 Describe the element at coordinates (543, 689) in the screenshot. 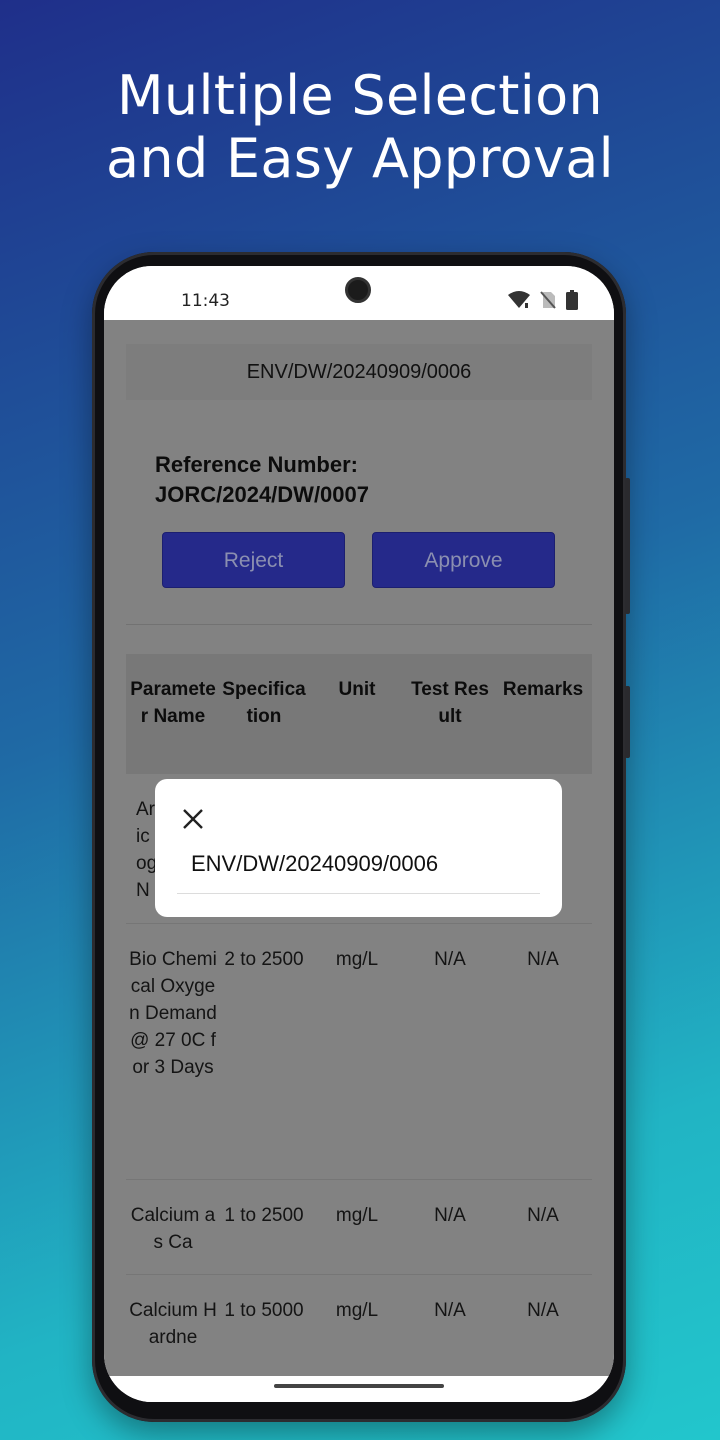

I see `header-remarks: Remarks` at that location.